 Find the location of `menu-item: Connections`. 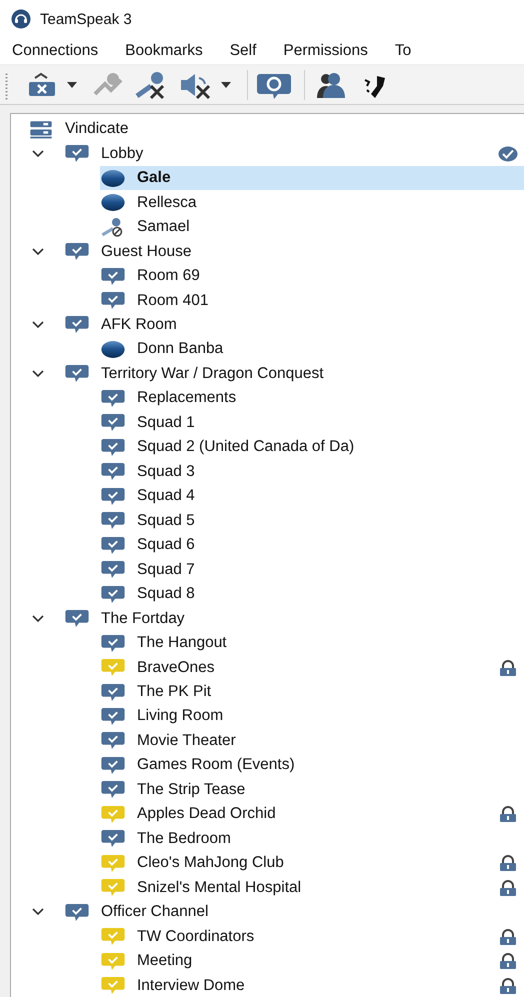

menu-item: Connections is located at coordinates (55, 51).